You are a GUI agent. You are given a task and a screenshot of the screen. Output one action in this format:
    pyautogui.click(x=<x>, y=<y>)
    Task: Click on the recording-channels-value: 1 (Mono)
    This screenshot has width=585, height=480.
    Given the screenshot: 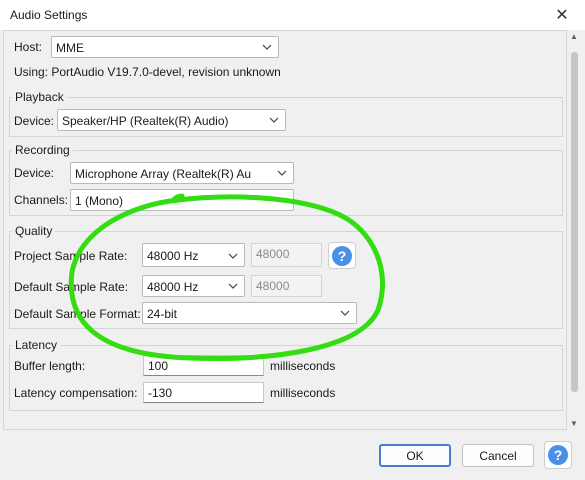 What is the action you would take?
    pyautogui.click(x=99, y=201)
    